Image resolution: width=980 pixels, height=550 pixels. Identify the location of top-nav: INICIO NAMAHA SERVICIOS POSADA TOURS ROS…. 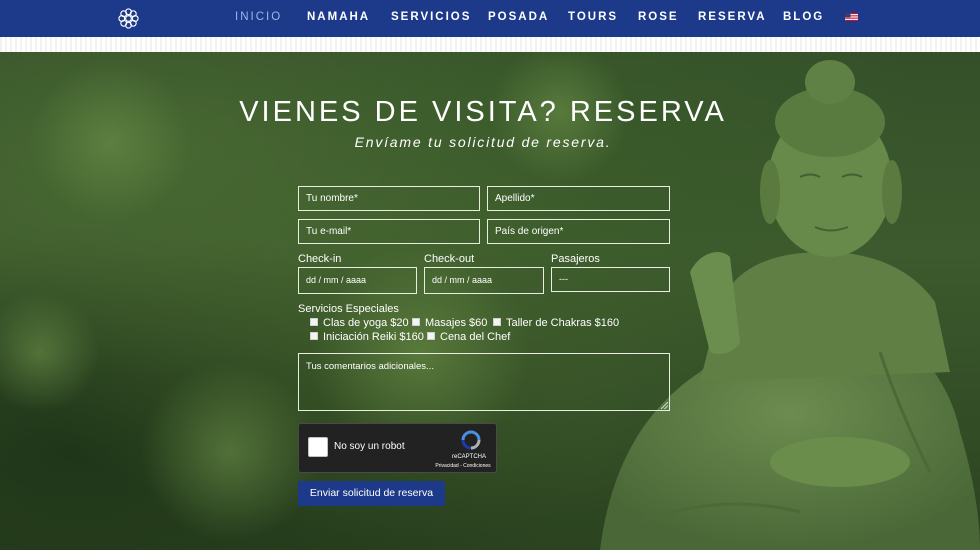
(490, 18).